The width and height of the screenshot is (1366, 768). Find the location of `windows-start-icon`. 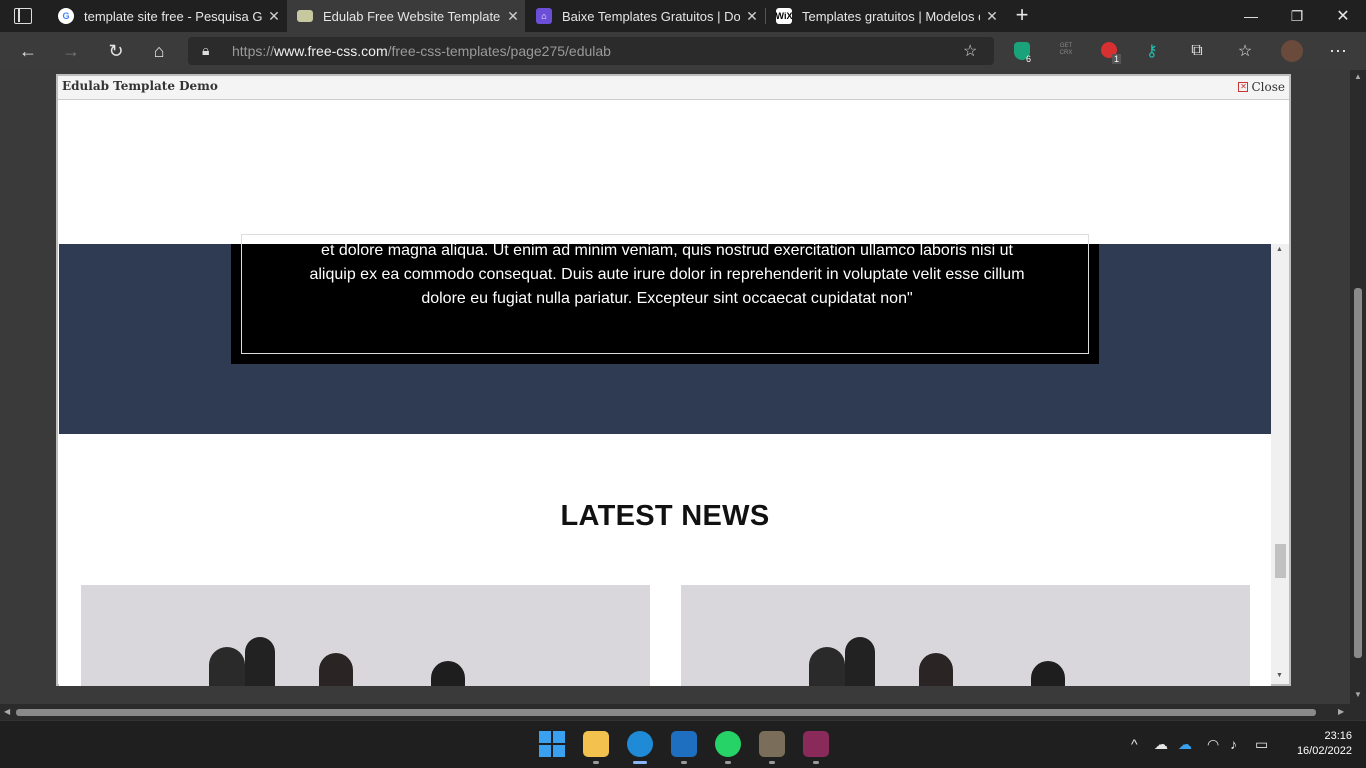

windows-start-icon is located at coordinates (552, 744).